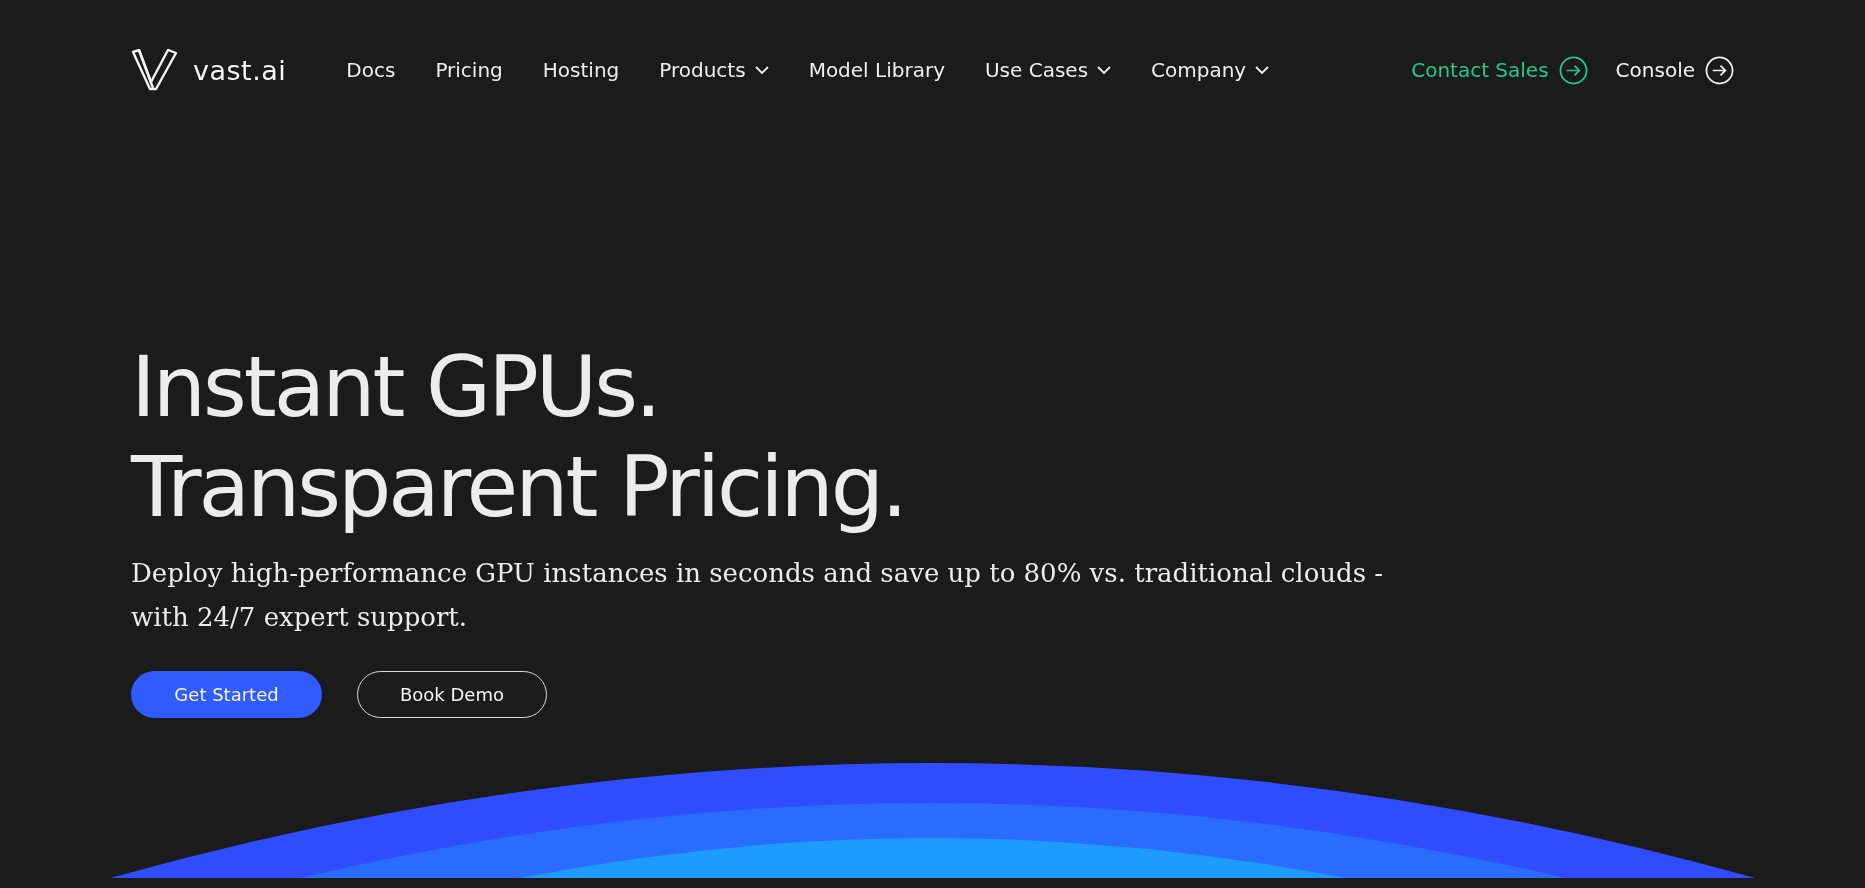  Describe the element at coordinates (226, 694) in the screenshot. I see `get-started-button: Get Started` at that location.